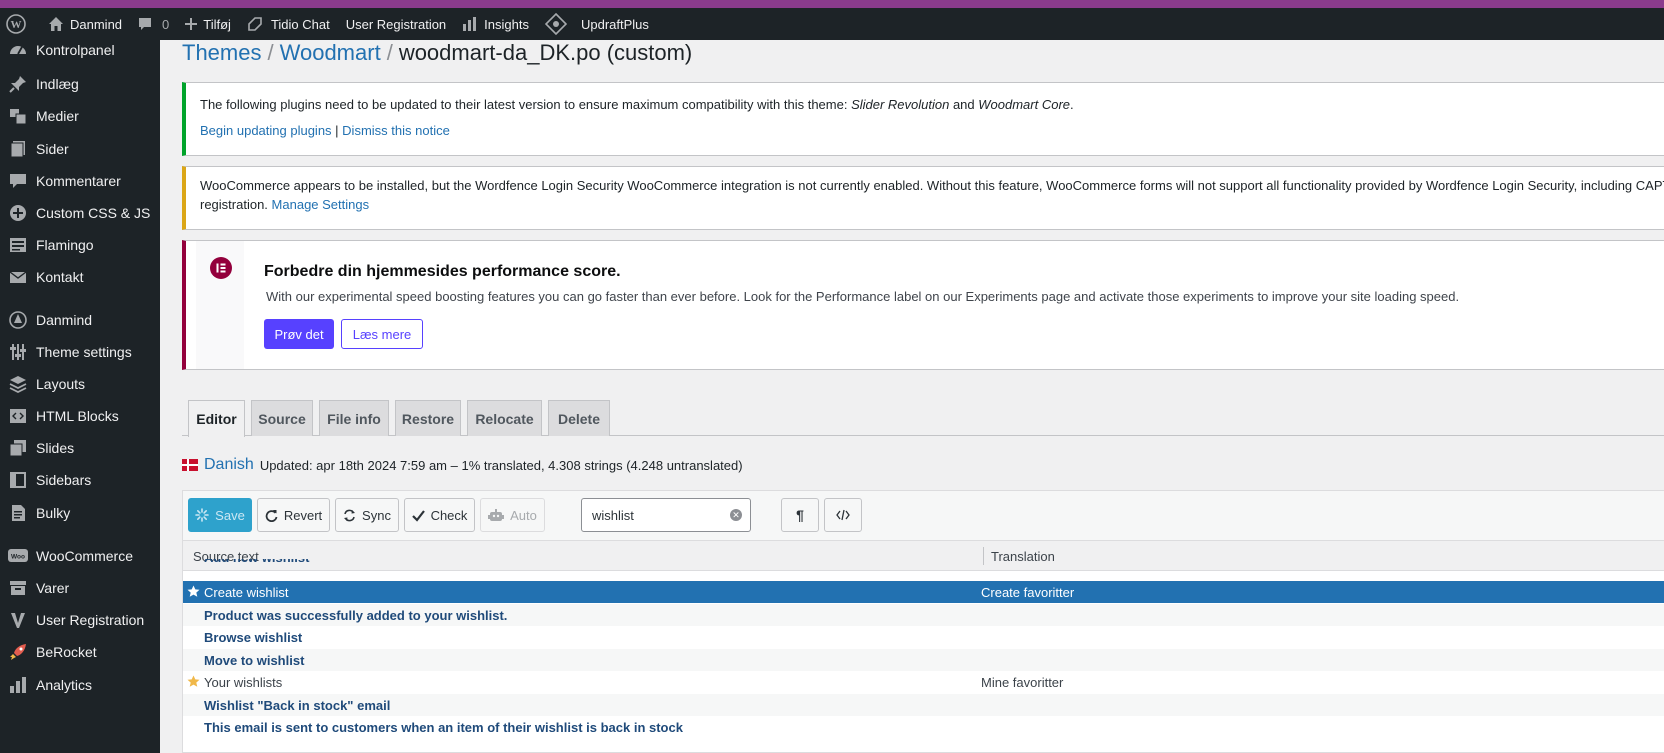 The width and height of the screenshot is (1664, 753). I want to click on user-registration-link: User Registration, so click(396, 24).